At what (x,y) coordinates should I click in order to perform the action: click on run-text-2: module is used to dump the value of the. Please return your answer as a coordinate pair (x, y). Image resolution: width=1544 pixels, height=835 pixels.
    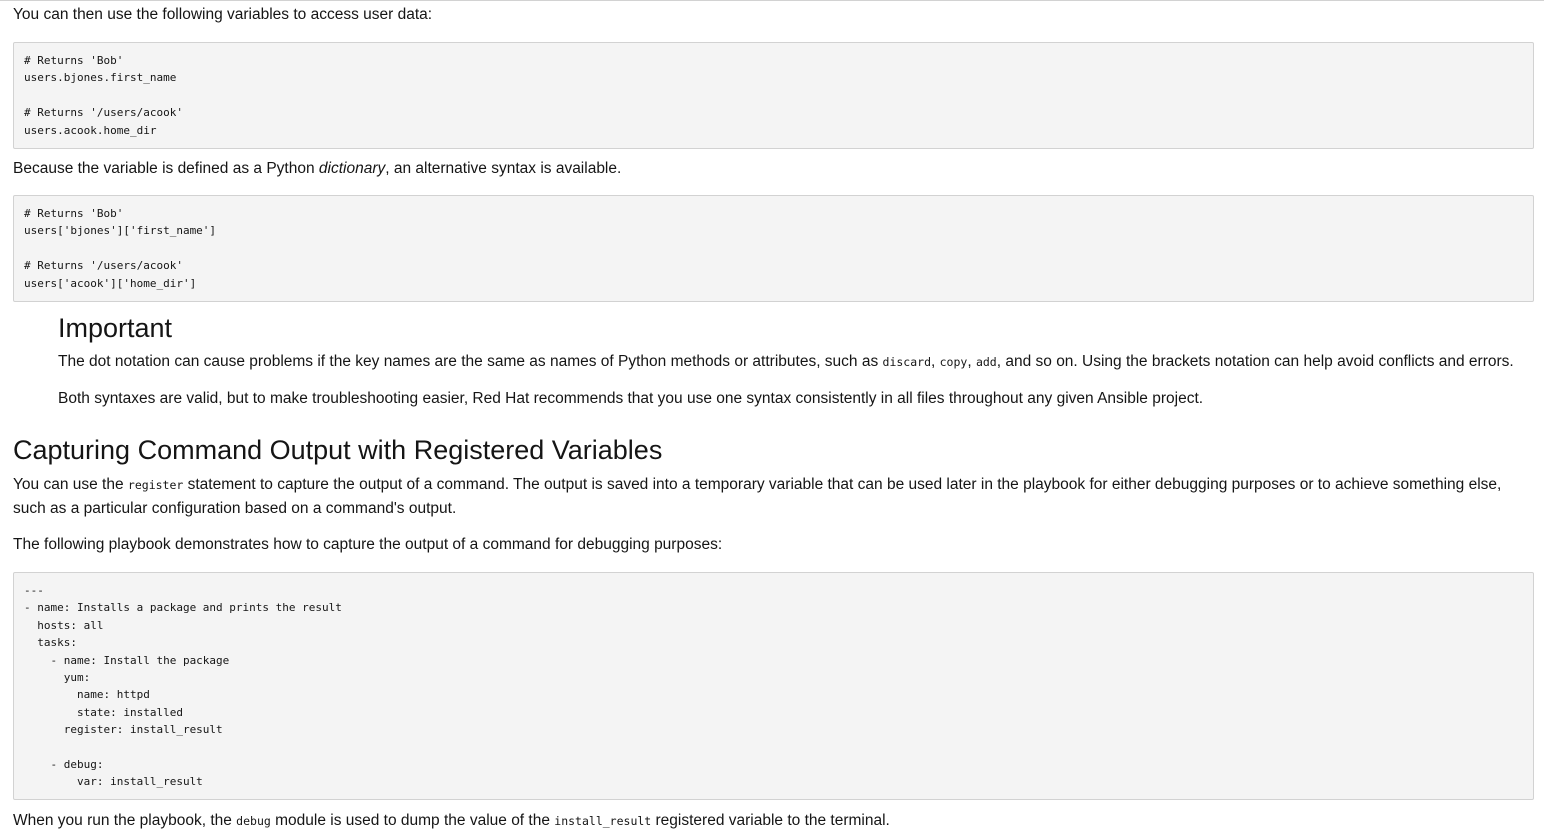
    Looking at the image, I should click on (412, 820).